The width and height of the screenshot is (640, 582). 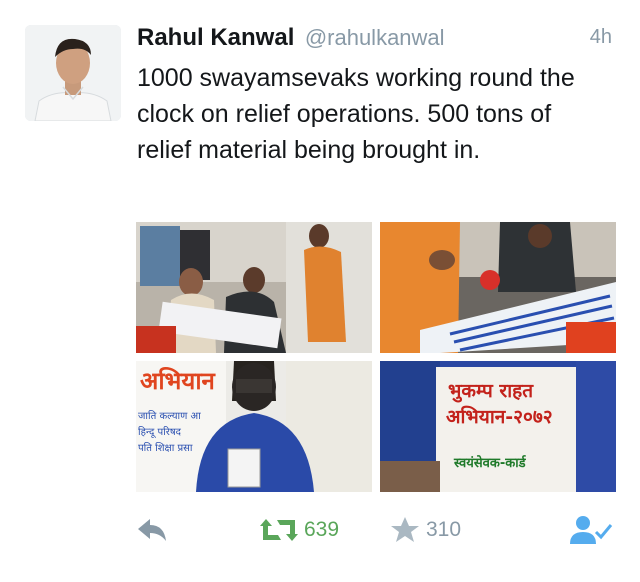 I want to click on follow-user-icon, so click(x=591, y=530).